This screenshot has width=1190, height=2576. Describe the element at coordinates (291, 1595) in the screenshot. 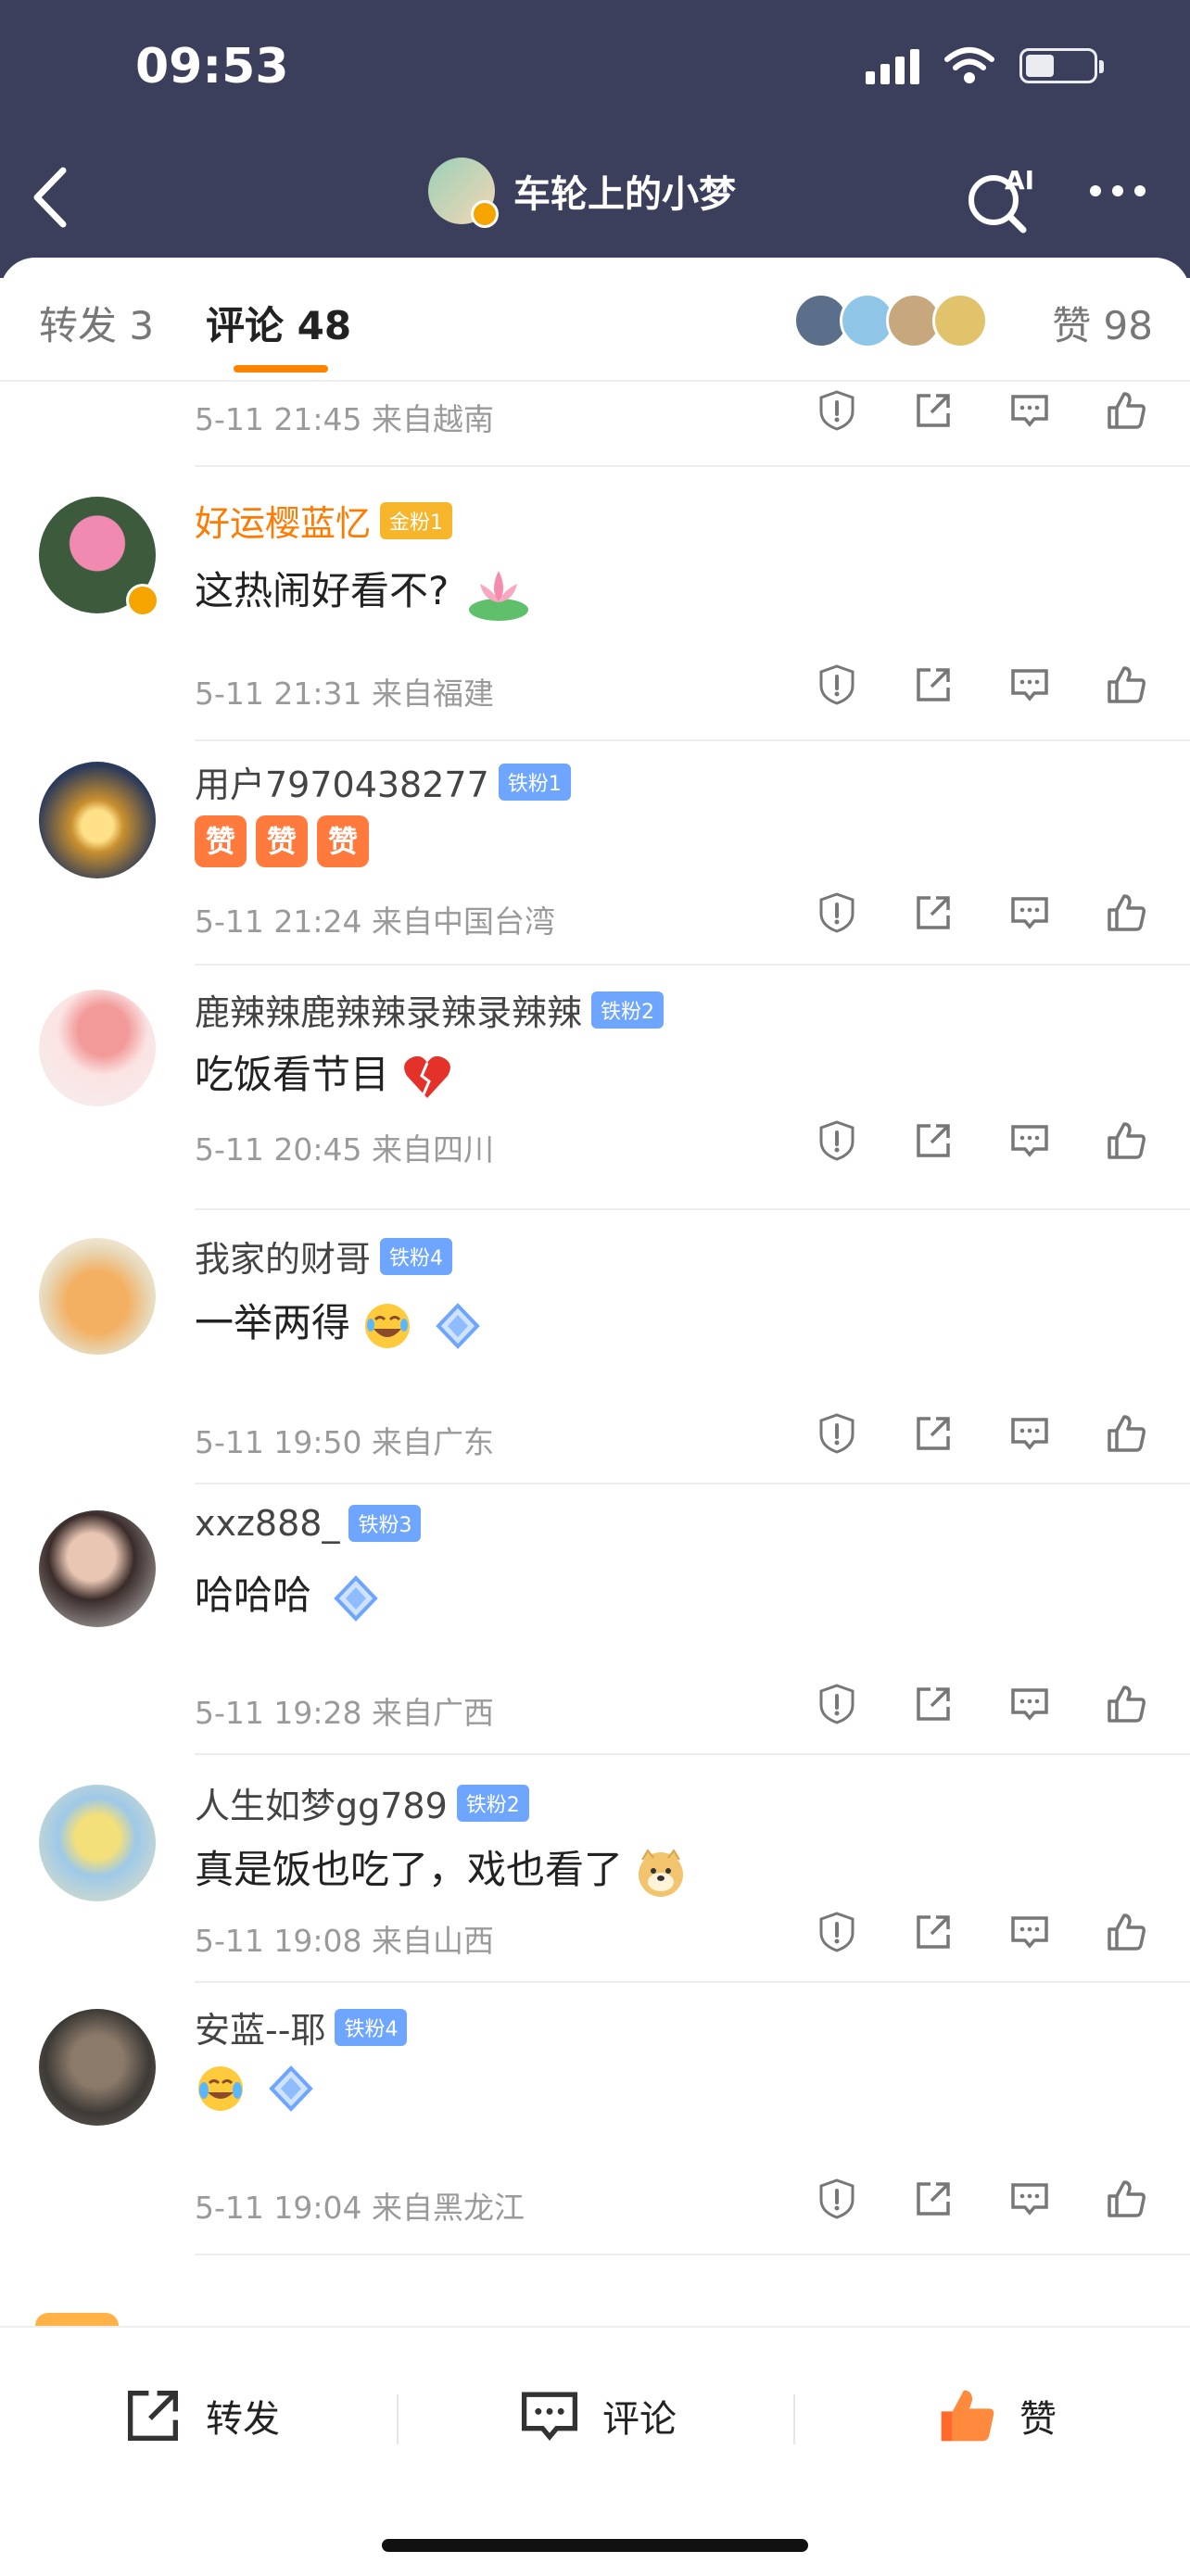

I see `comment-text: 哈哈哈` at that location.